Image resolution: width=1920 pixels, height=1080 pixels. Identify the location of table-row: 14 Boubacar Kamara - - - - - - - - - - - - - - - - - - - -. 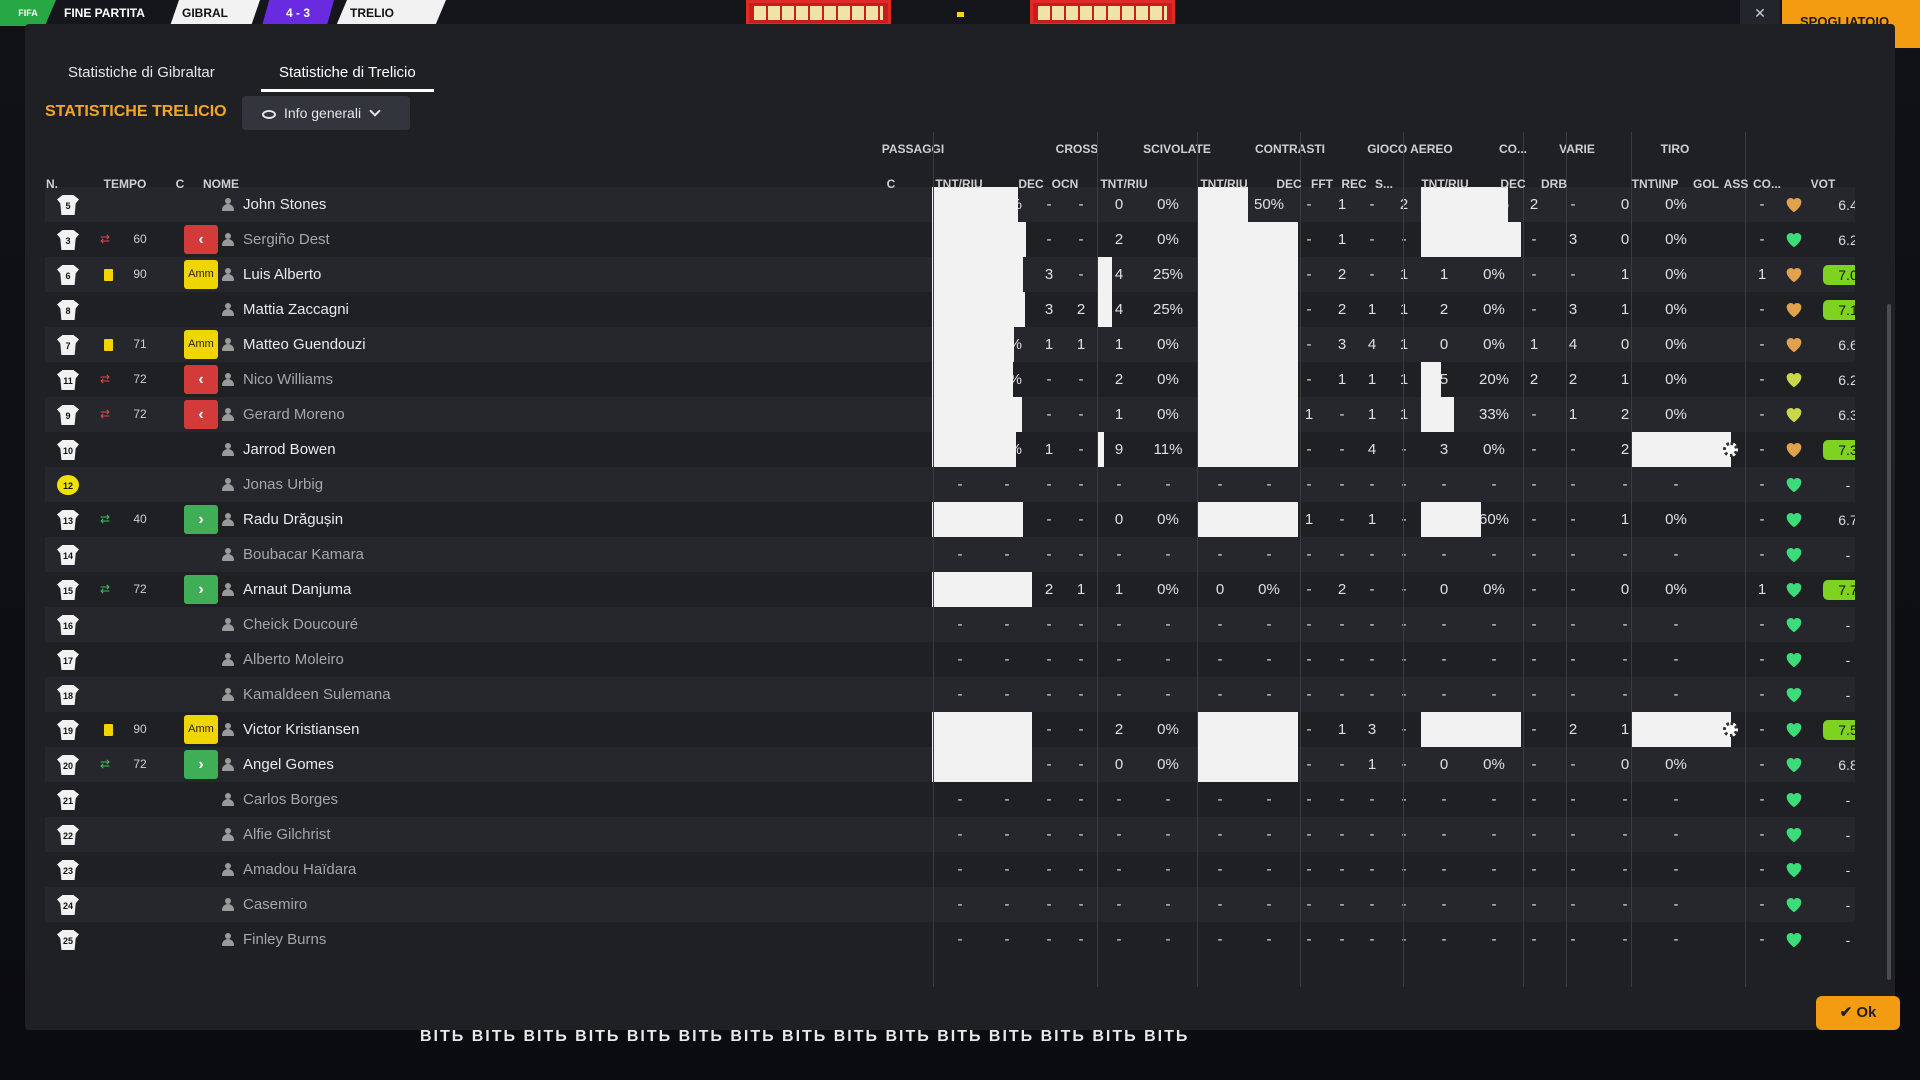
(950, 554).